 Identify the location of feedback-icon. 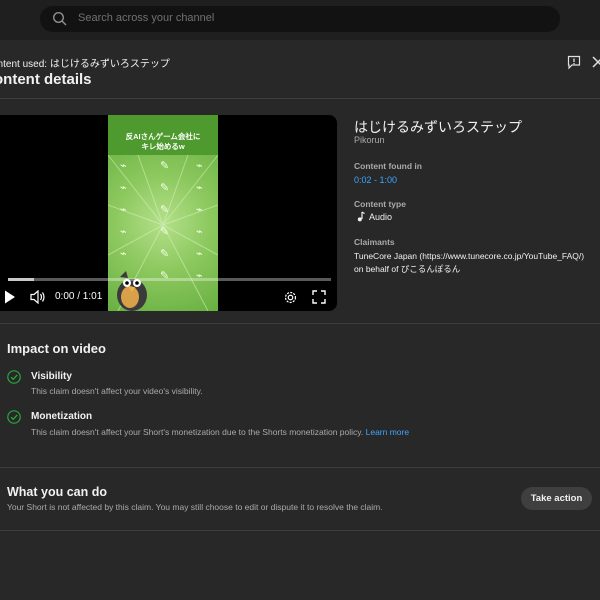
(574, 62).